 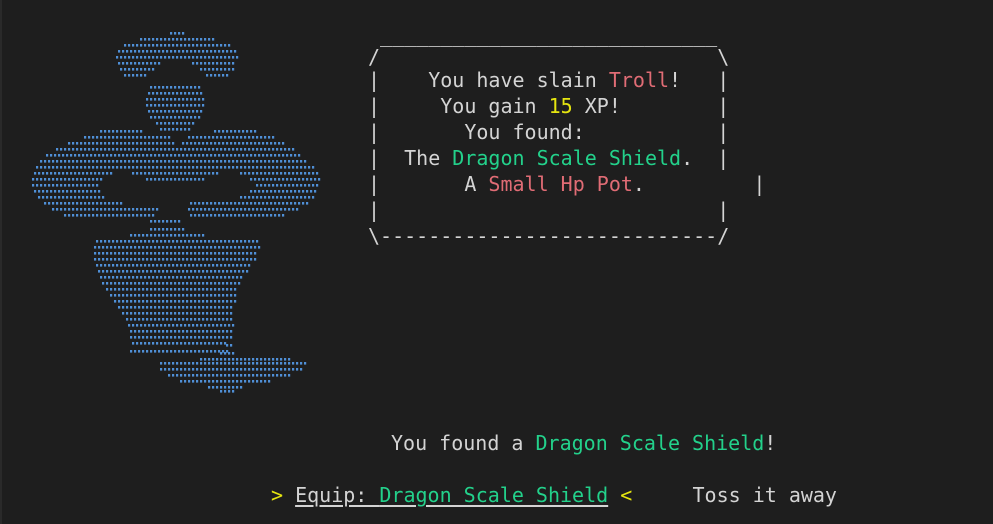 I want to click on equip-option: Equip: Dragon Scale Shield, so click(x=451, y=495).